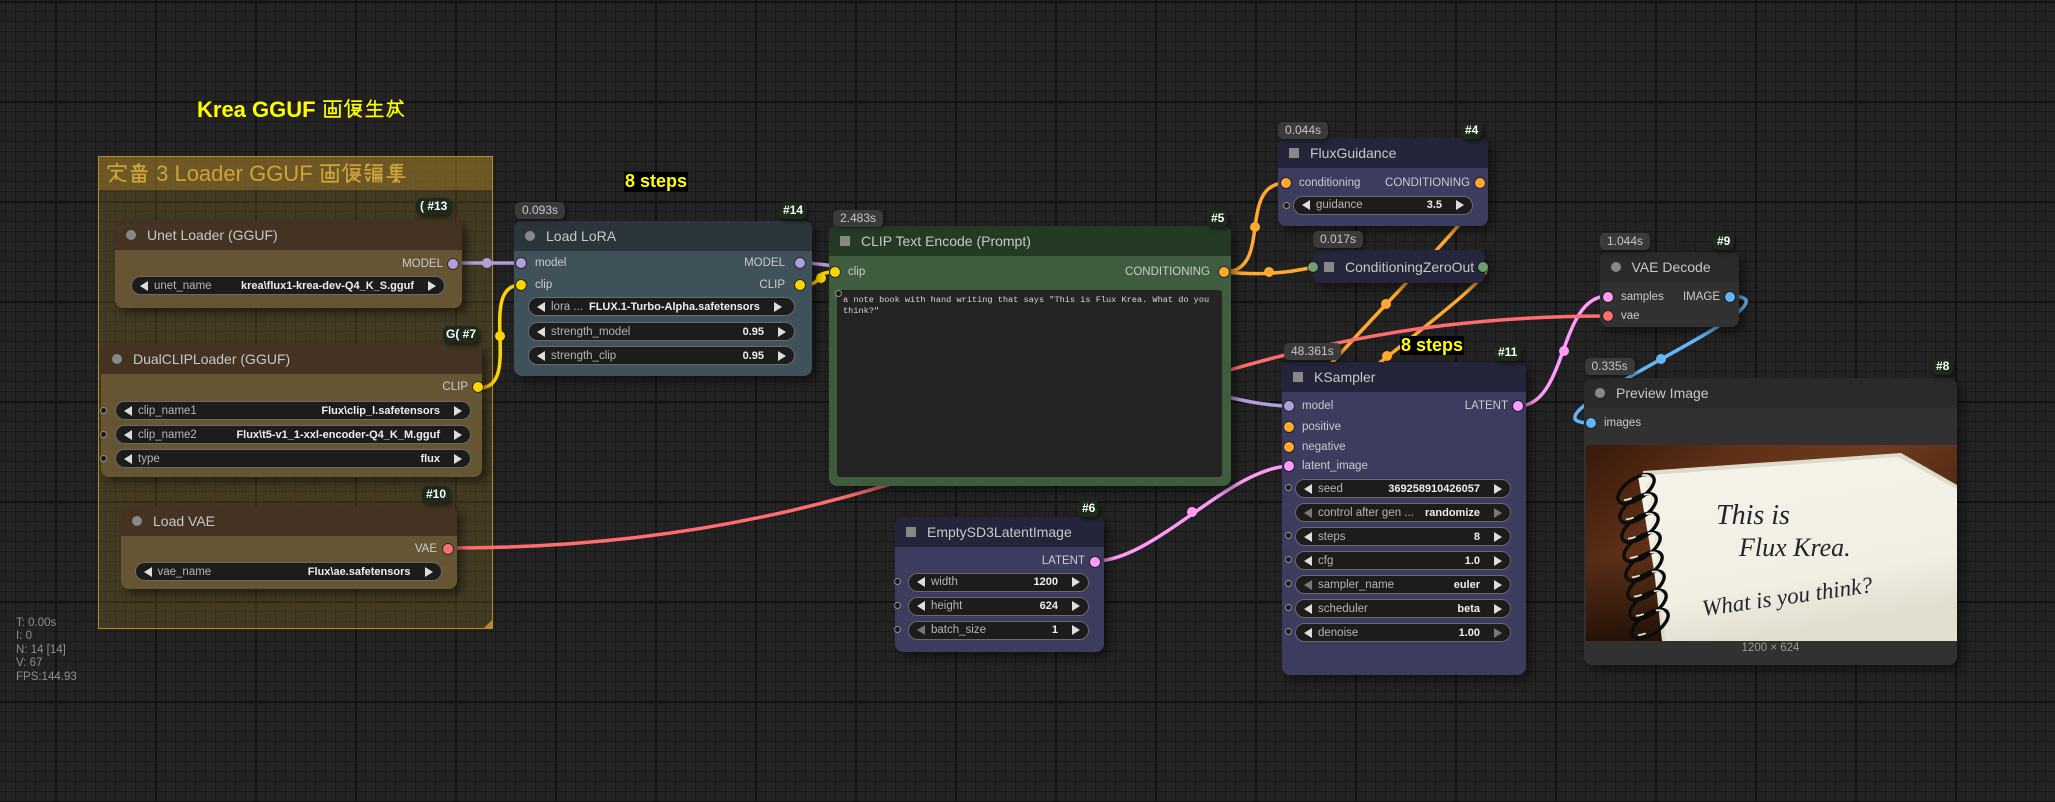  What do you see at coordinates (1753, 515) in the screenshot?
I see `svg-text: This is` at bounding box center [1753, 515].